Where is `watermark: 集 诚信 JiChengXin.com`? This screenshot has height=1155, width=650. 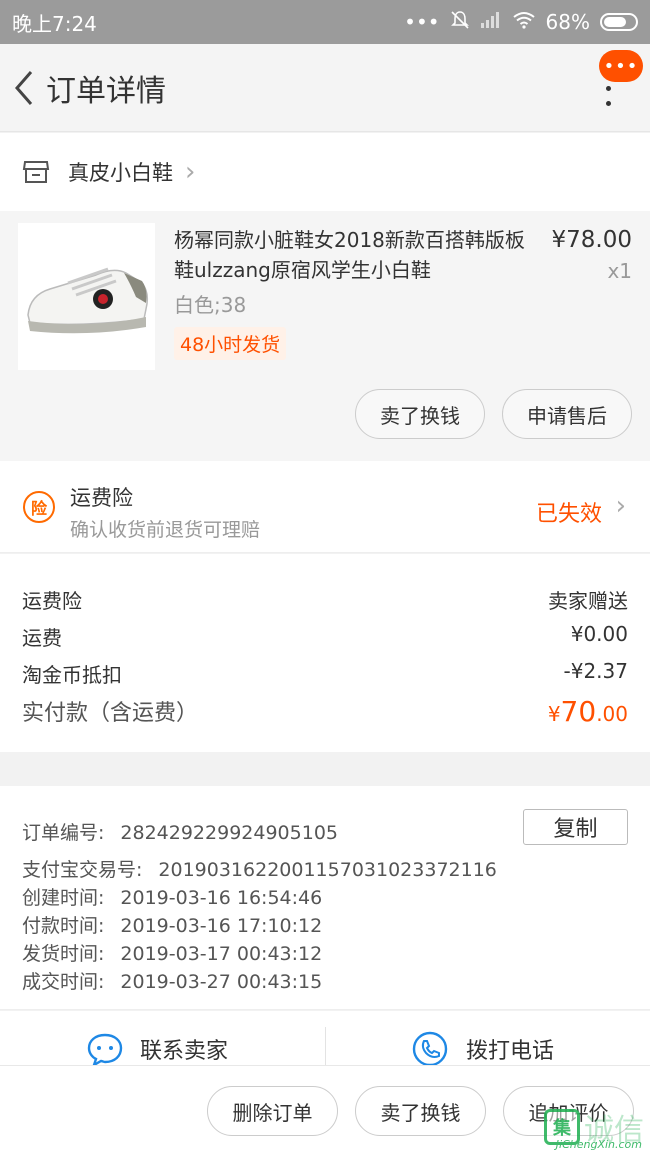
watermark: 集 诚信 JiChengXin.com is located at coordinates (594, 1128).